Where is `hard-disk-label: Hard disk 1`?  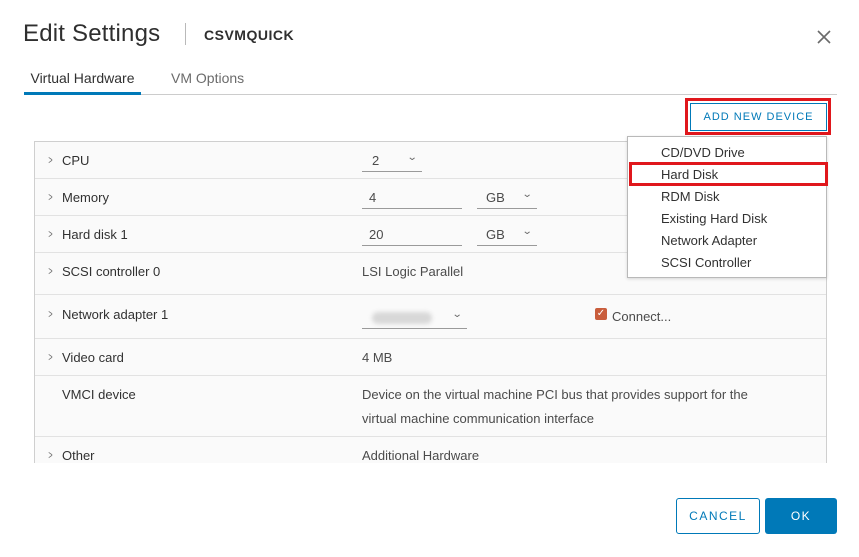
hard-disk-label: Hard disk 1 is located at coordinates (95, 234).